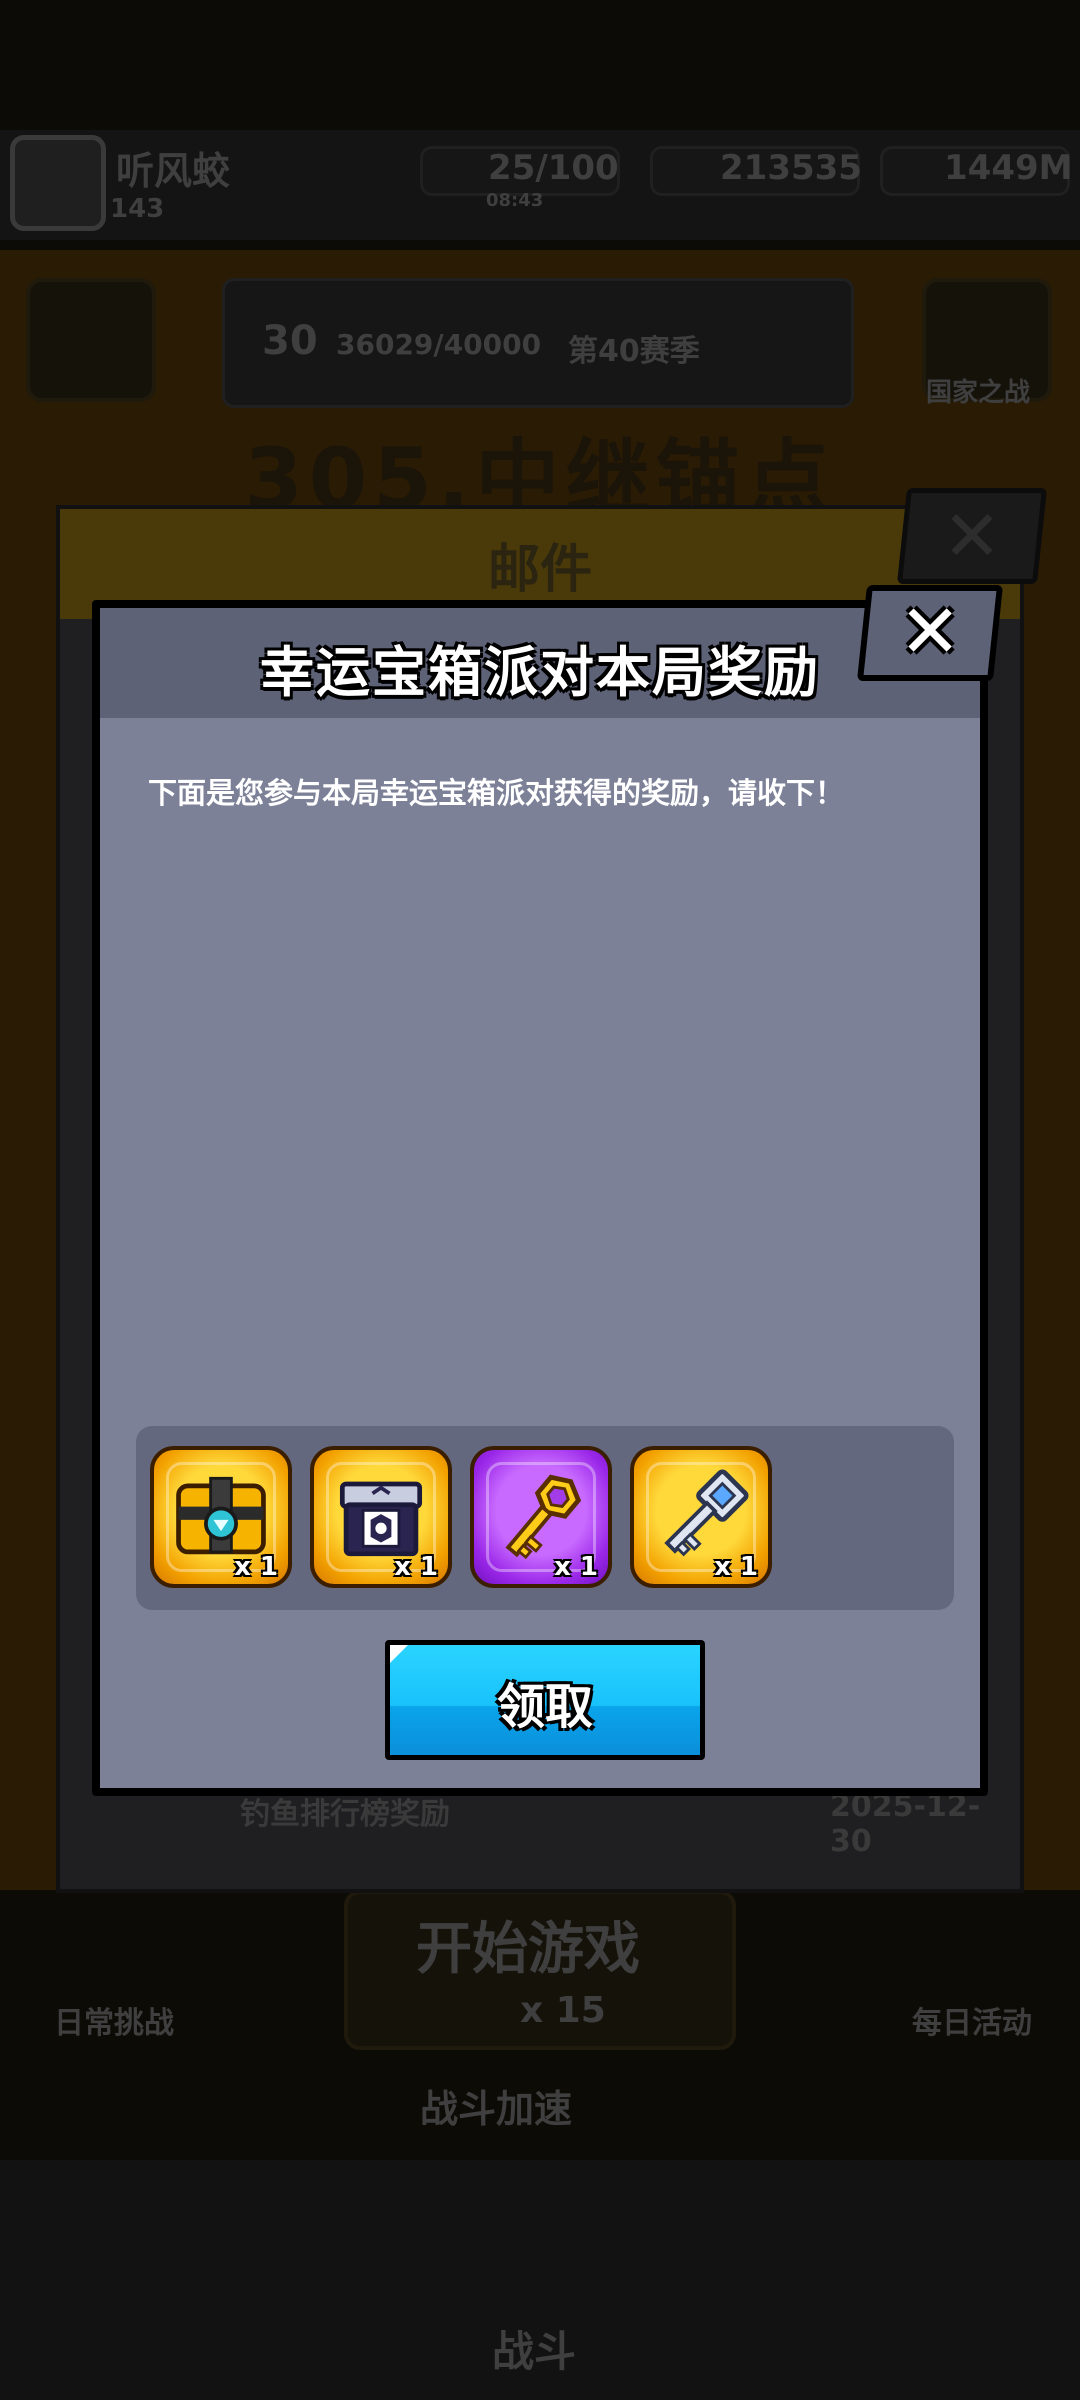  What do you see at coordinates (791, 168) in the screenshot?
I see `coins-value: 213535` at bounding box center [791, 168].